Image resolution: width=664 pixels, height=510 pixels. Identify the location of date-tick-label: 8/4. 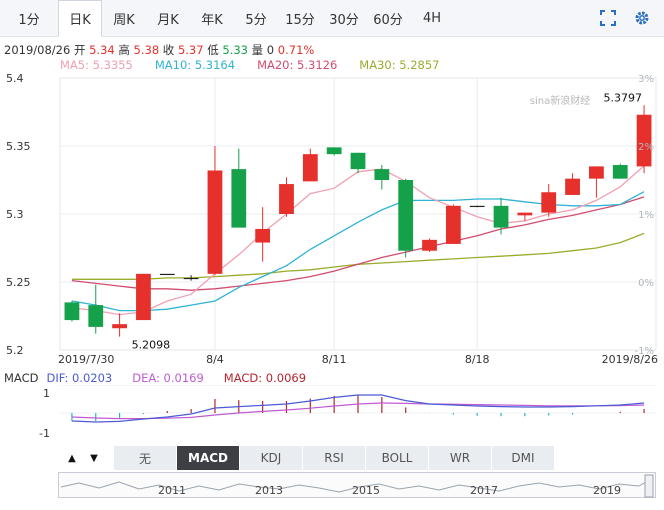
(215, 359).